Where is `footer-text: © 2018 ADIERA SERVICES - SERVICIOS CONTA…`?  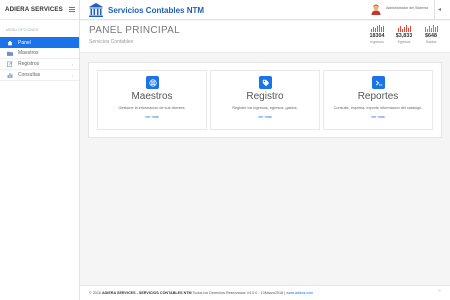
footer-text: © 2018 ADIERA SERVICES - SERVICIOS CONTA… is located at coordinates (201, 293).